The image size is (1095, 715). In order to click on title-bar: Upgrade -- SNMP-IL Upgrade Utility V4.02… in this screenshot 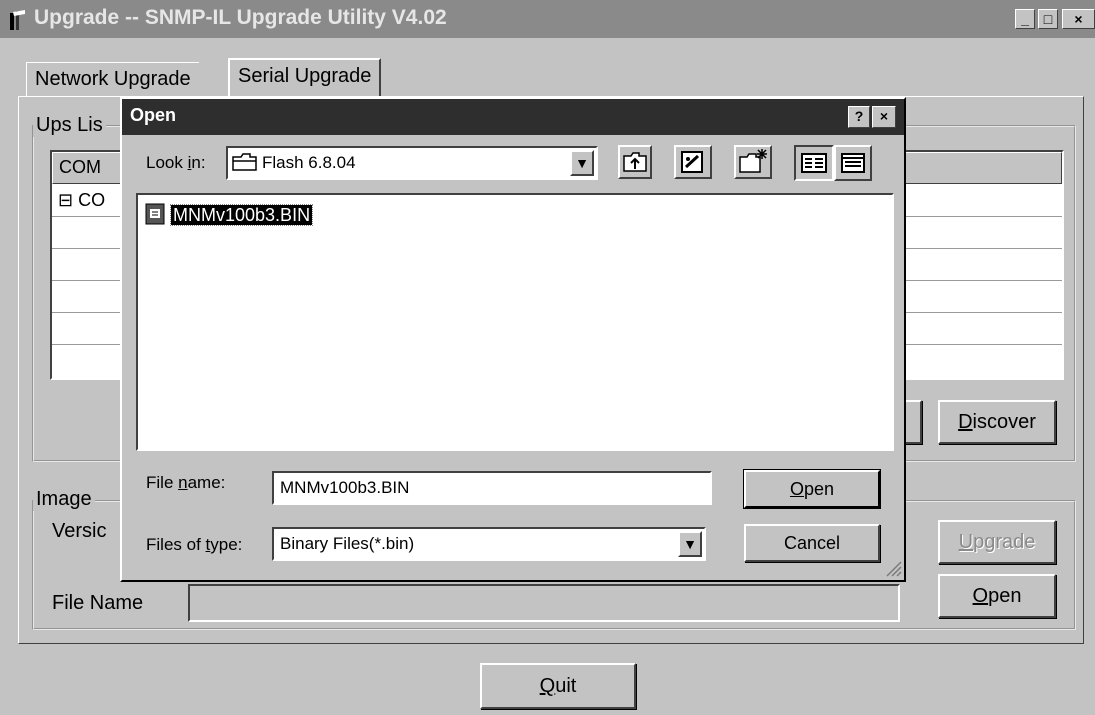, I will do `click(547, 19)`.